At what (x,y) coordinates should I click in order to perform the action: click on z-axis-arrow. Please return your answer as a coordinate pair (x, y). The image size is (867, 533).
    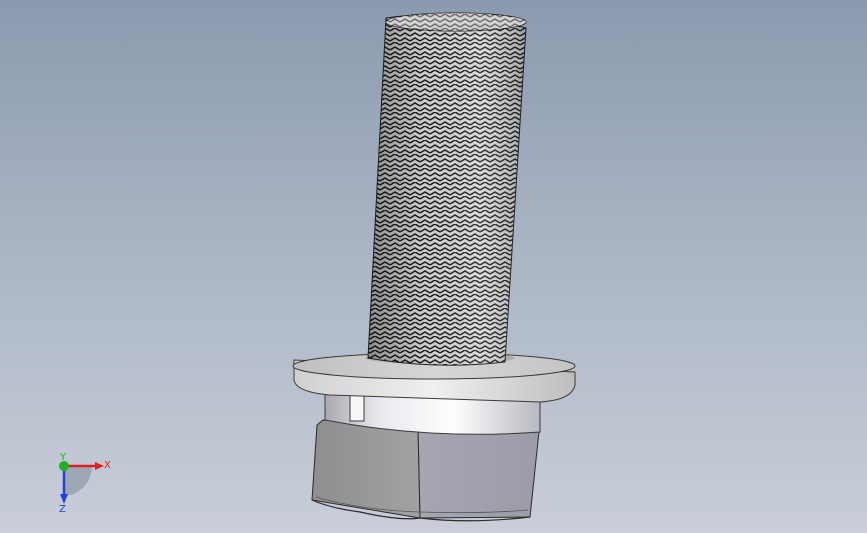
    Looking at the image, I should click on (64, 499).